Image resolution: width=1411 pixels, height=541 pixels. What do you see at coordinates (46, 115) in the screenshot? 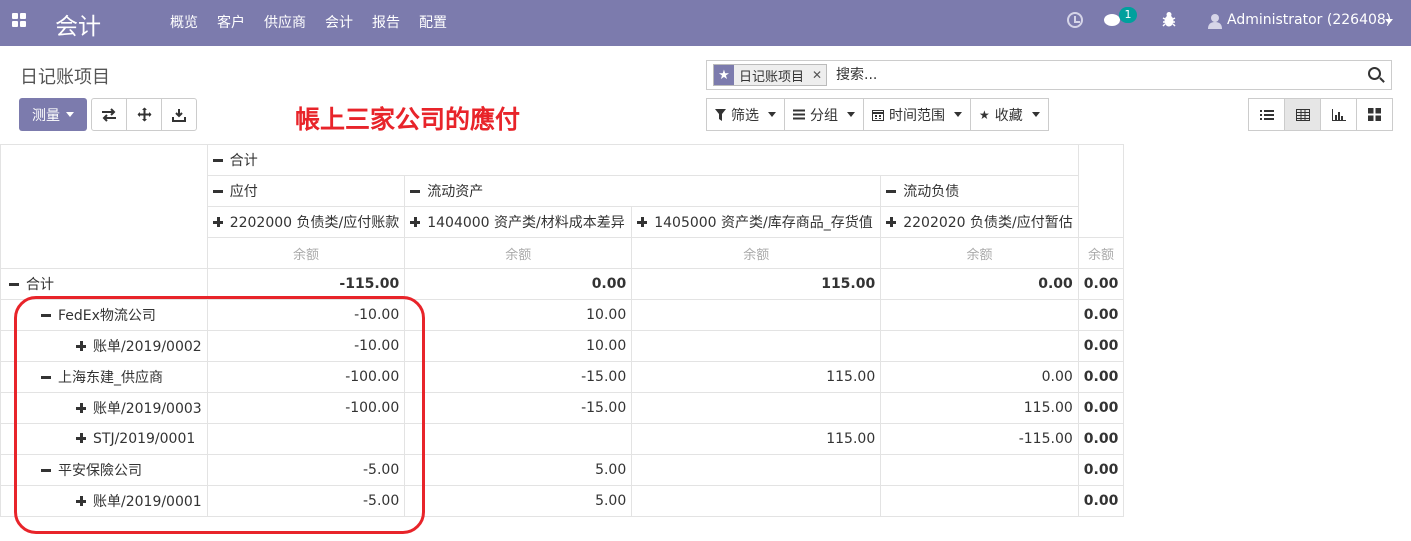
I see `measure-label: 测量` at bounding box center [46, 115].